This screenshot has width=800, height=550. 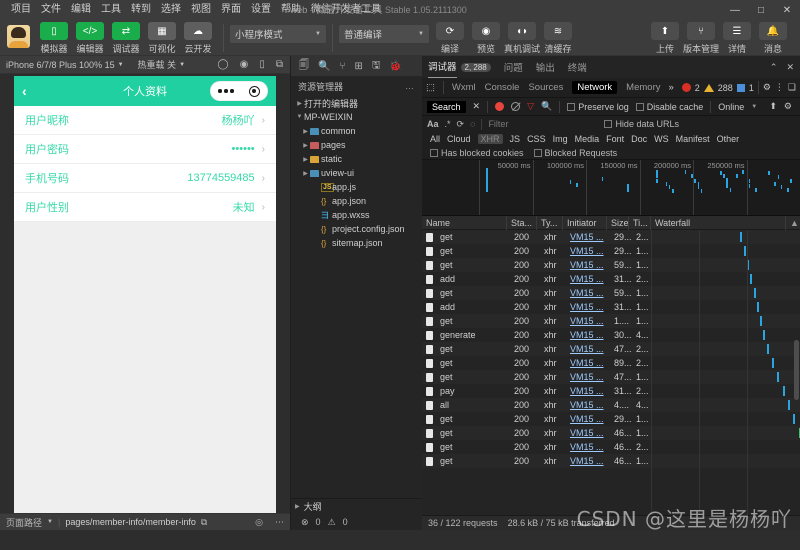 I want to click on menu-5: 选择, so click(x=171, y=10).